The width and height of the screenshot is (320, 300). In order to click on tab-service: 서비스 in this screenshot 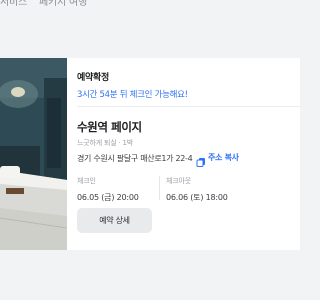, I will do `click(13, 4)`.